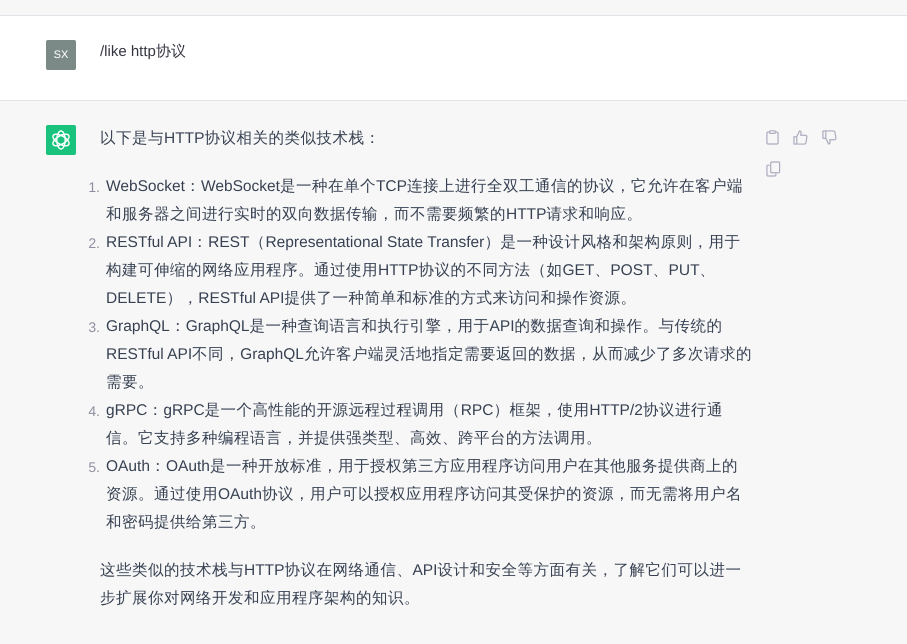  What do you see at coordinates (61, 55) in the screenshot?
I see `user-avatar: SX` at bounding box center [61, 55].